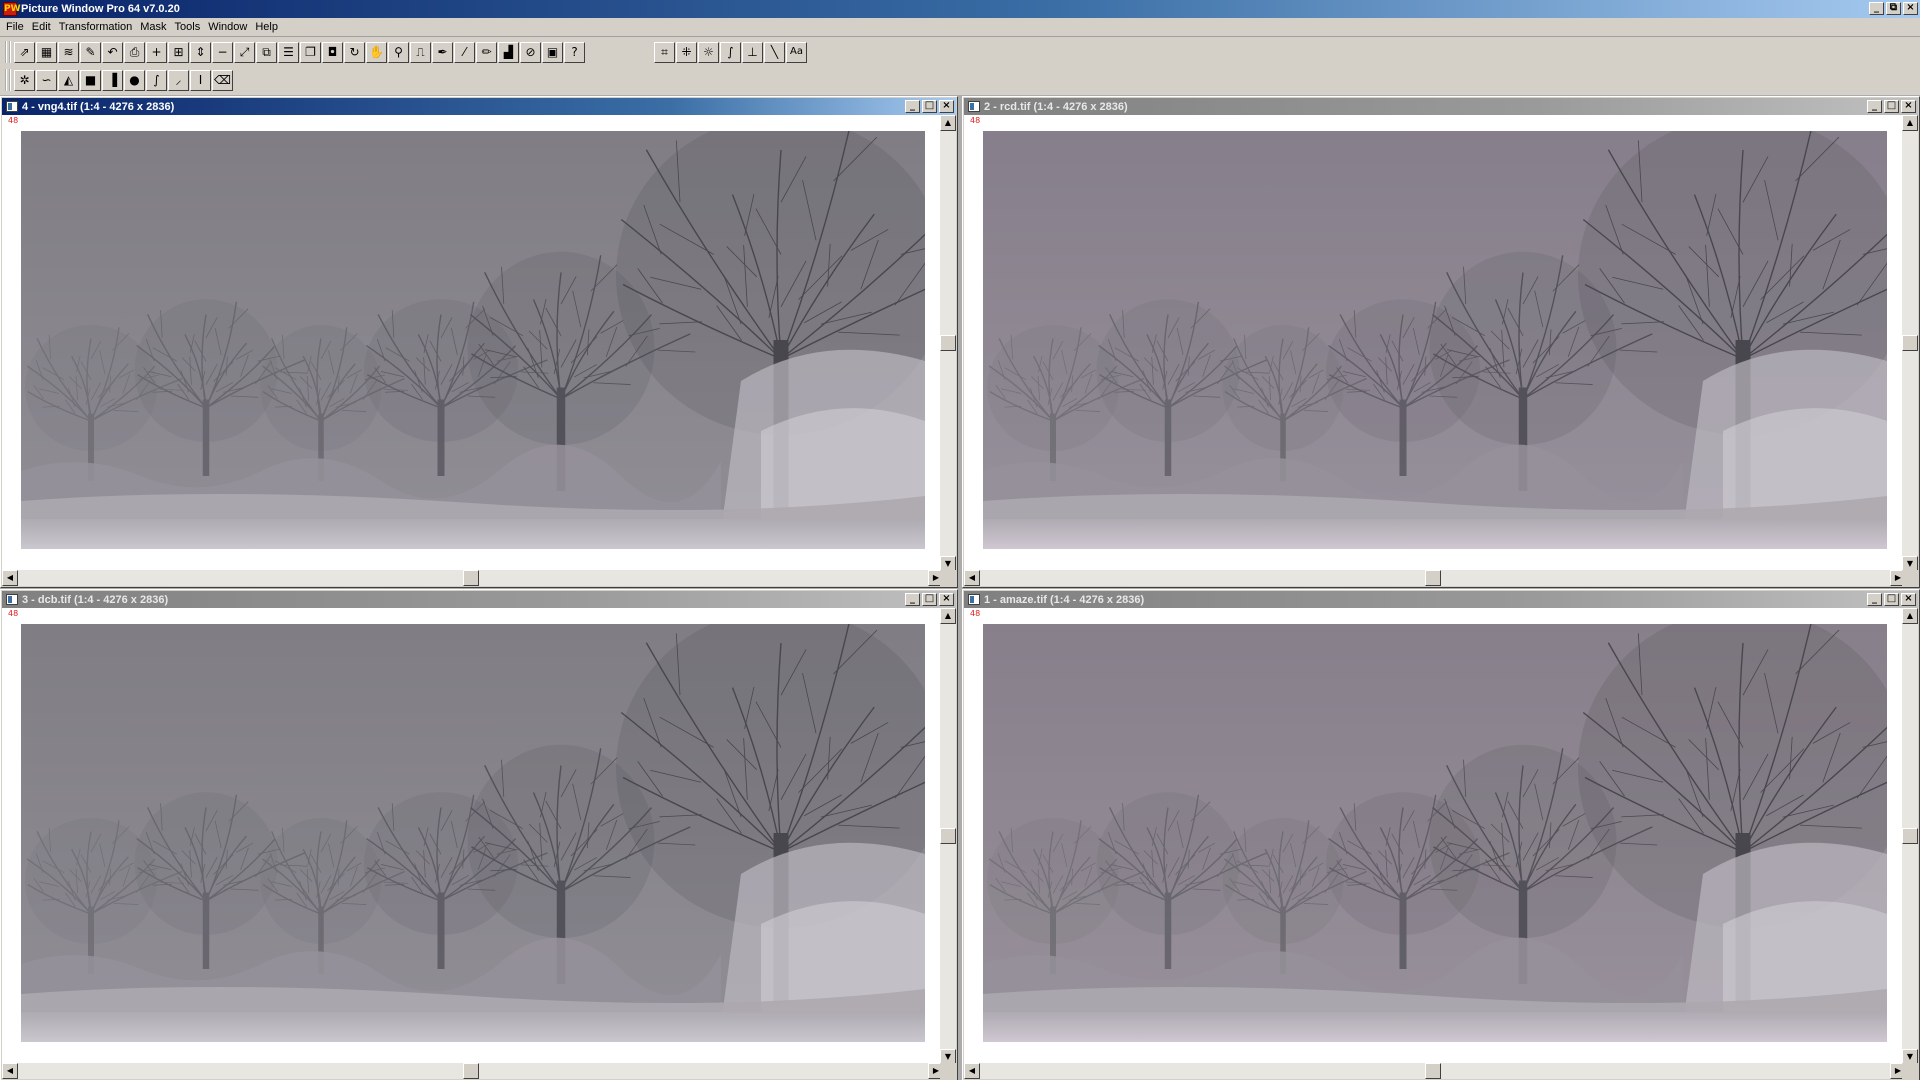 This screenshot has width=1920, height=1080. Describe the element at coordinates (68, 52) in the screenshot. I see `waves-button: ≋` at that location.